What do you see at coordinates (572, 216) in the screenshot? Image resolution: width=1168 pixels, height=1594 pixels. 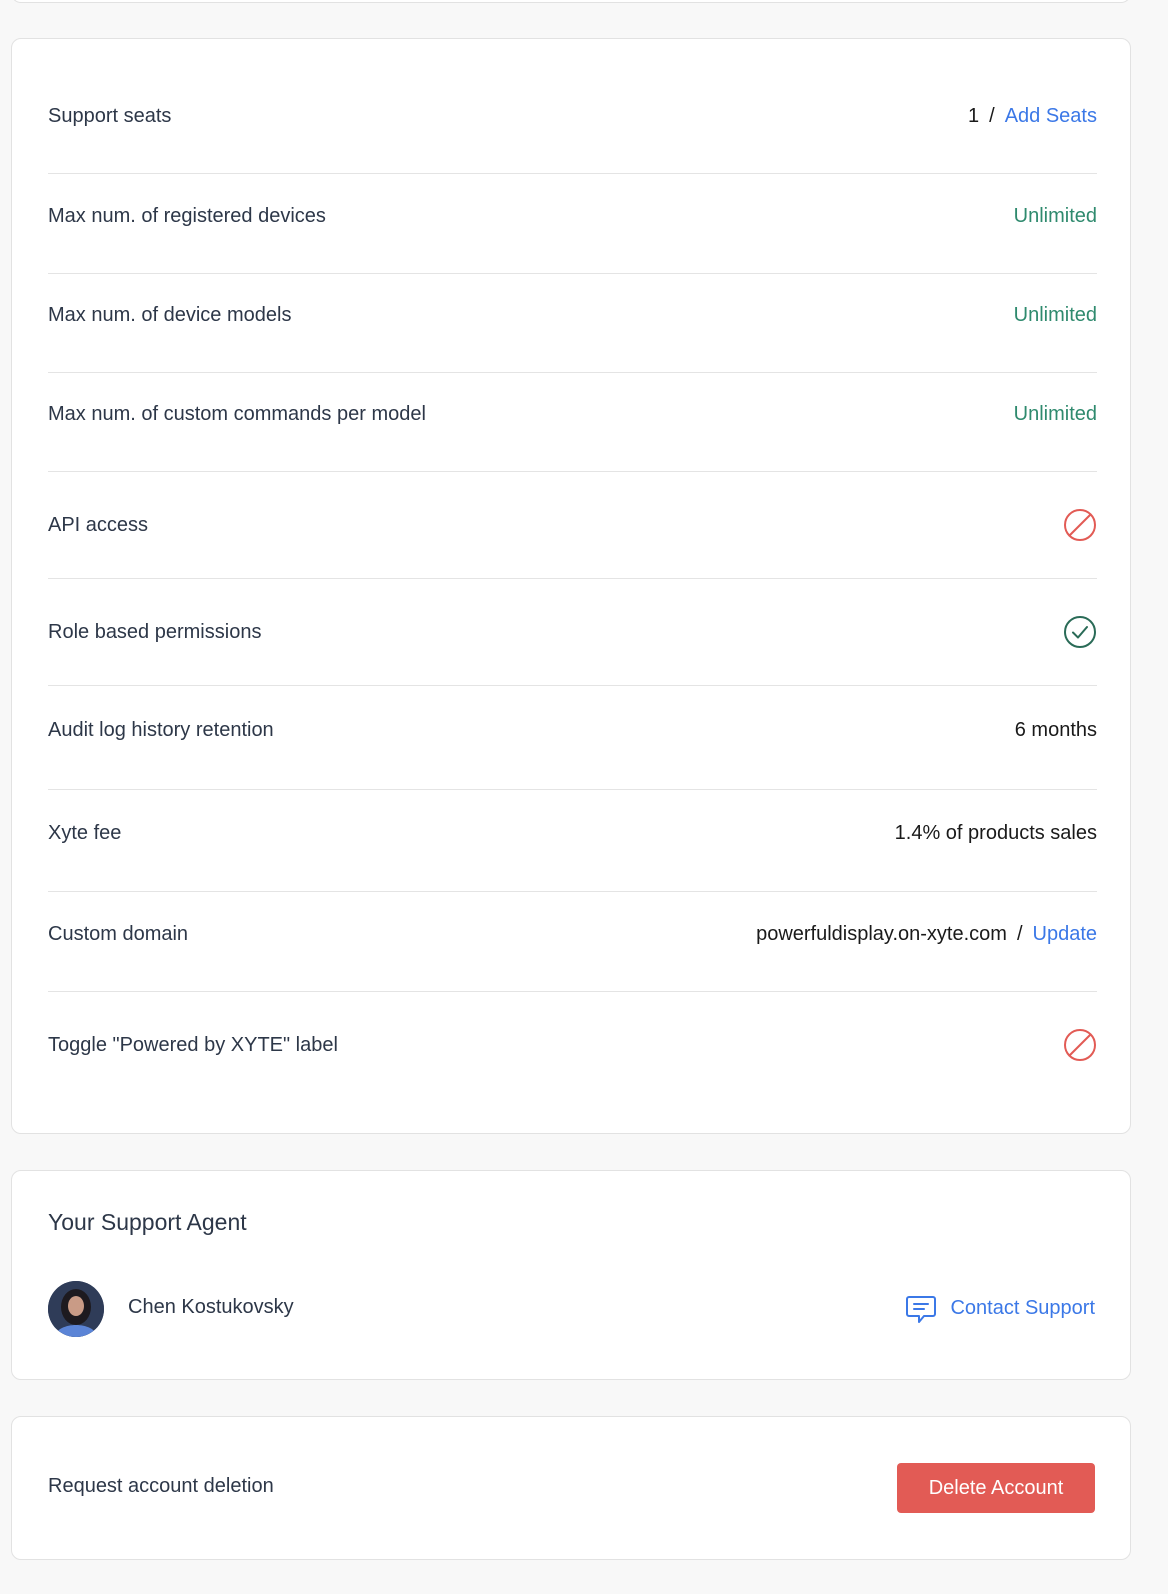 I see `row-max-registered-devices: Max num. of registered devices Unlimited` at bounding box center [572, 216].